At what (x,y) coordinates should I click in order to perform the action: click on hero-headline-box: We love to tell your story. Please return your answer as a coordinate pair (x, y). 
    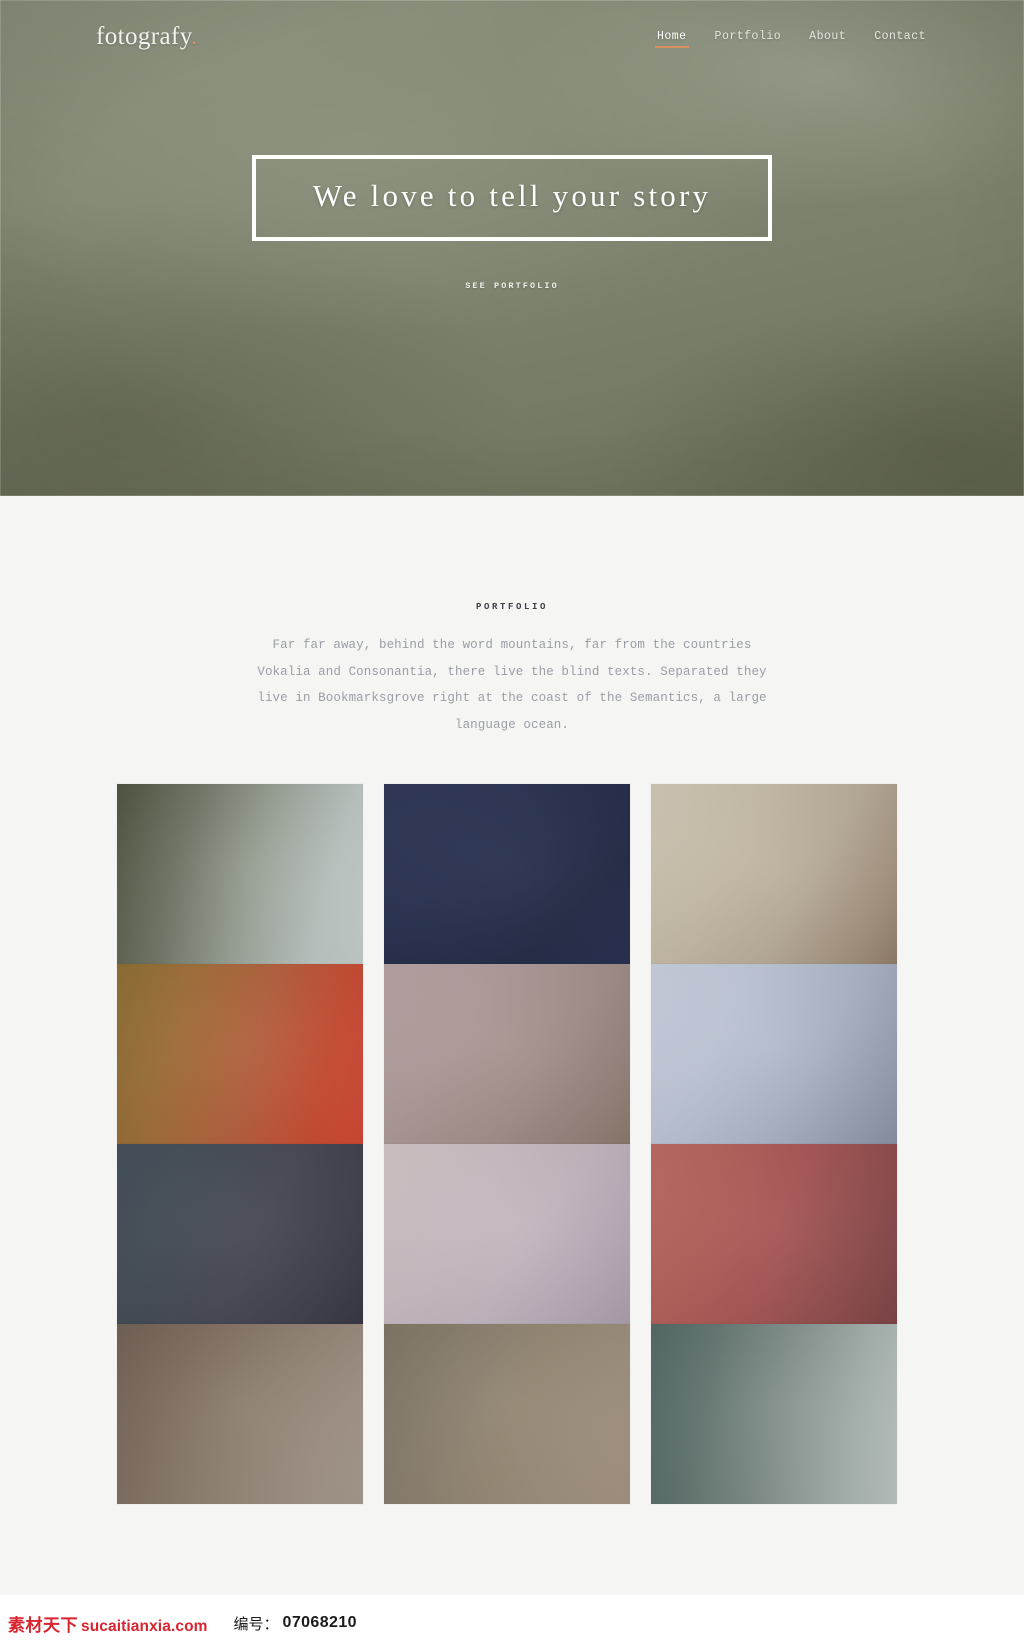
    Looking at the image, I should click on (512, 198).